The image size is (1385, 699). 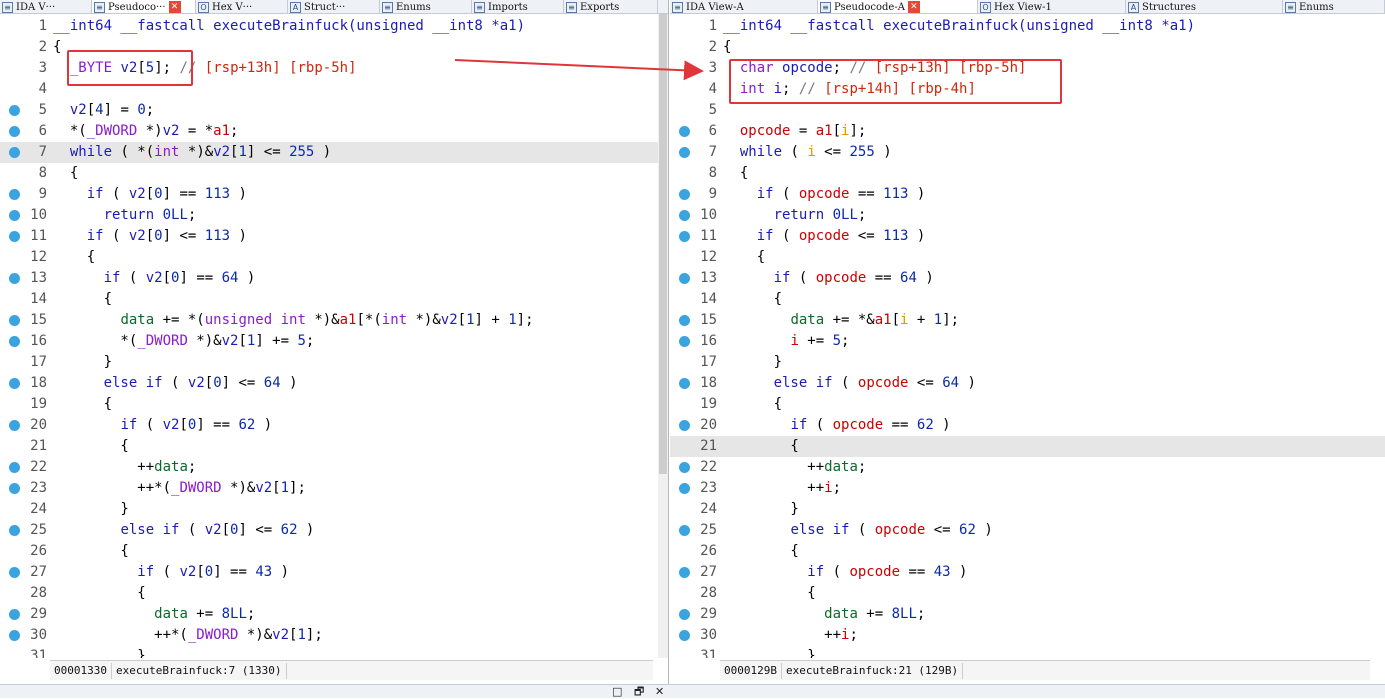 What do you see at coordinates (334, 383) in the screenshot?
I see `code-line: 18 else if ( v2[0] <= 64 )` at bounding box center [334, 383].